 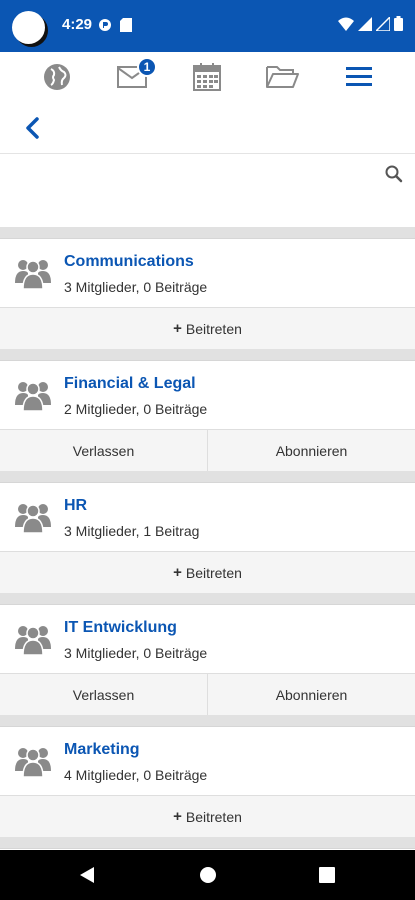 I want to click on signal-icon, so click(x=365, y=26).